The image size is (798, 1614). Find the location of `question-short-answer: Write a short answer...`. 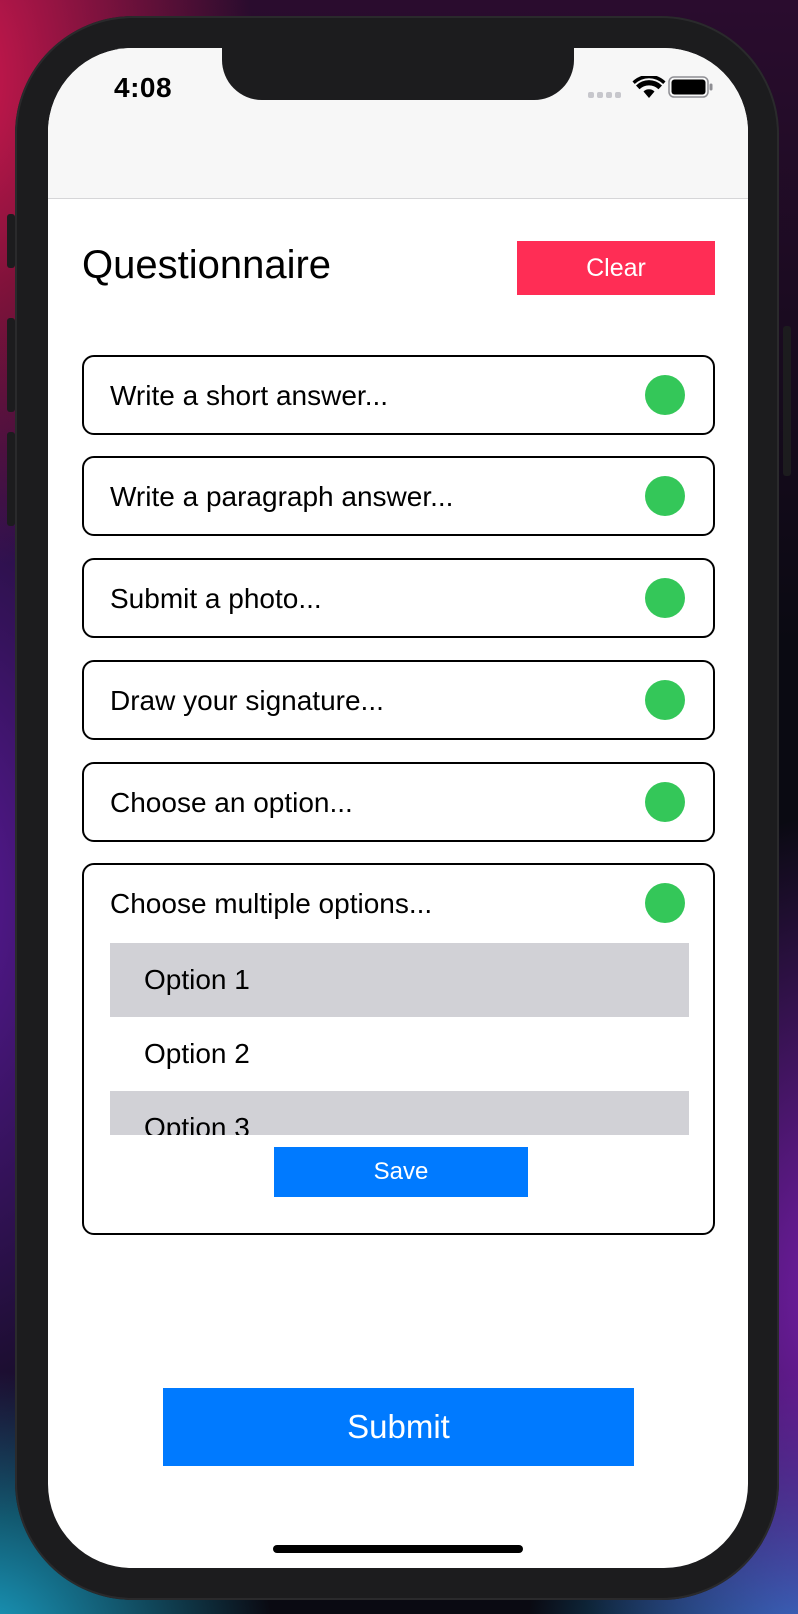

question-short-answer: Write a short answer... is located at coordinates (398, 395).